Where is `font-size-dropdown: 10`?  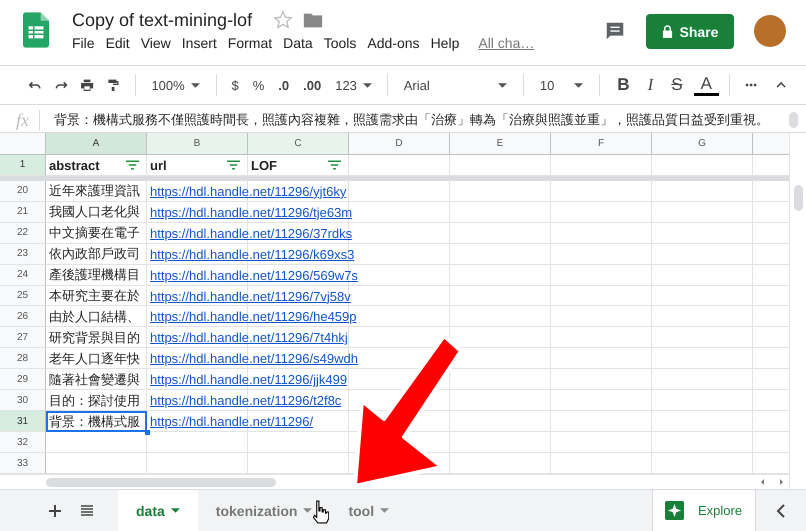
font-size-dropdown: 10 is located at coordinates (562, 85).